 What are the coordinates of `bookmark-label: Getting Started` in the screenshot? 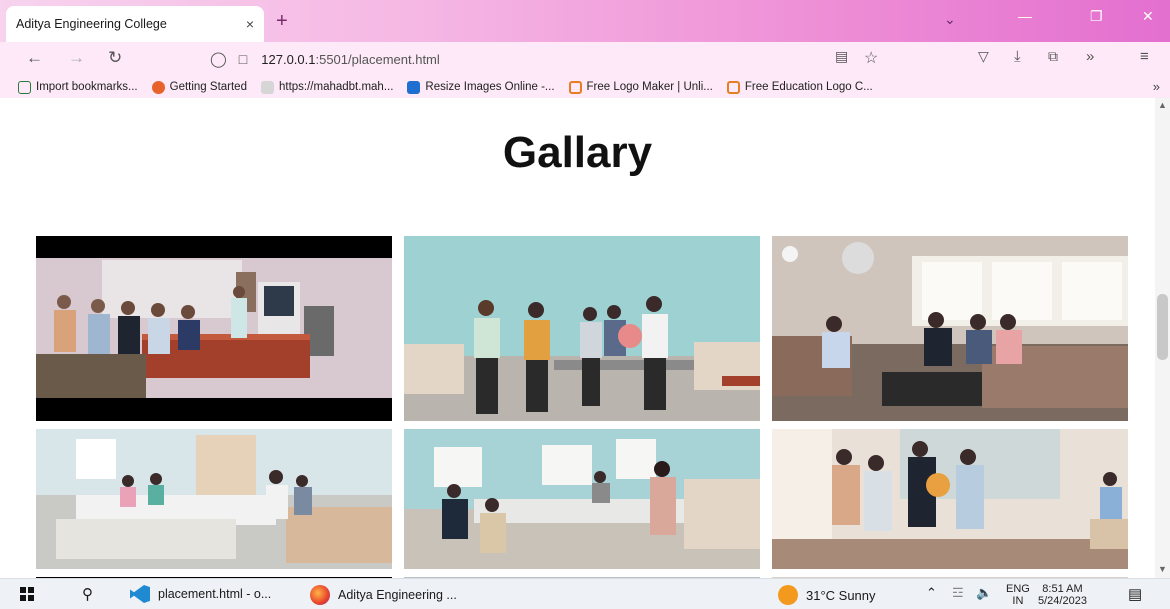 It's located at (208, 87).